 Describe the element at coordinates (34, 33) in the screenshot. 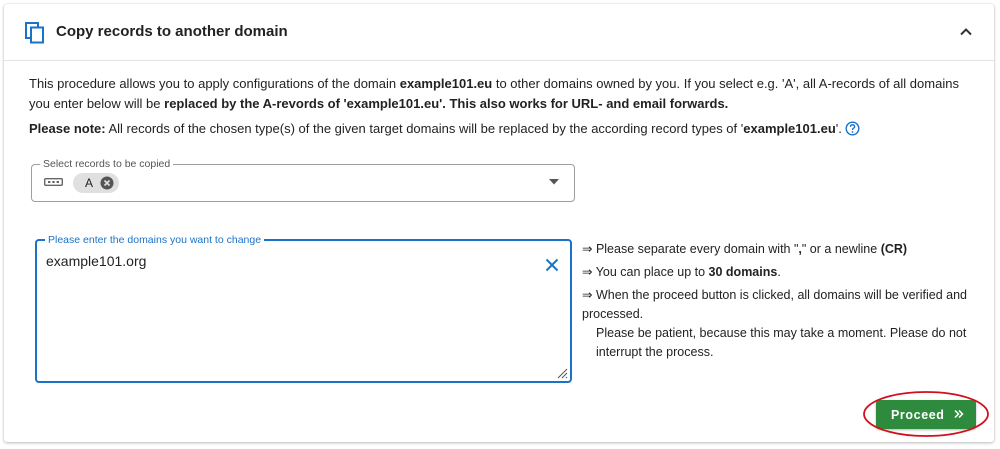

I see `copy-icon` at that location.